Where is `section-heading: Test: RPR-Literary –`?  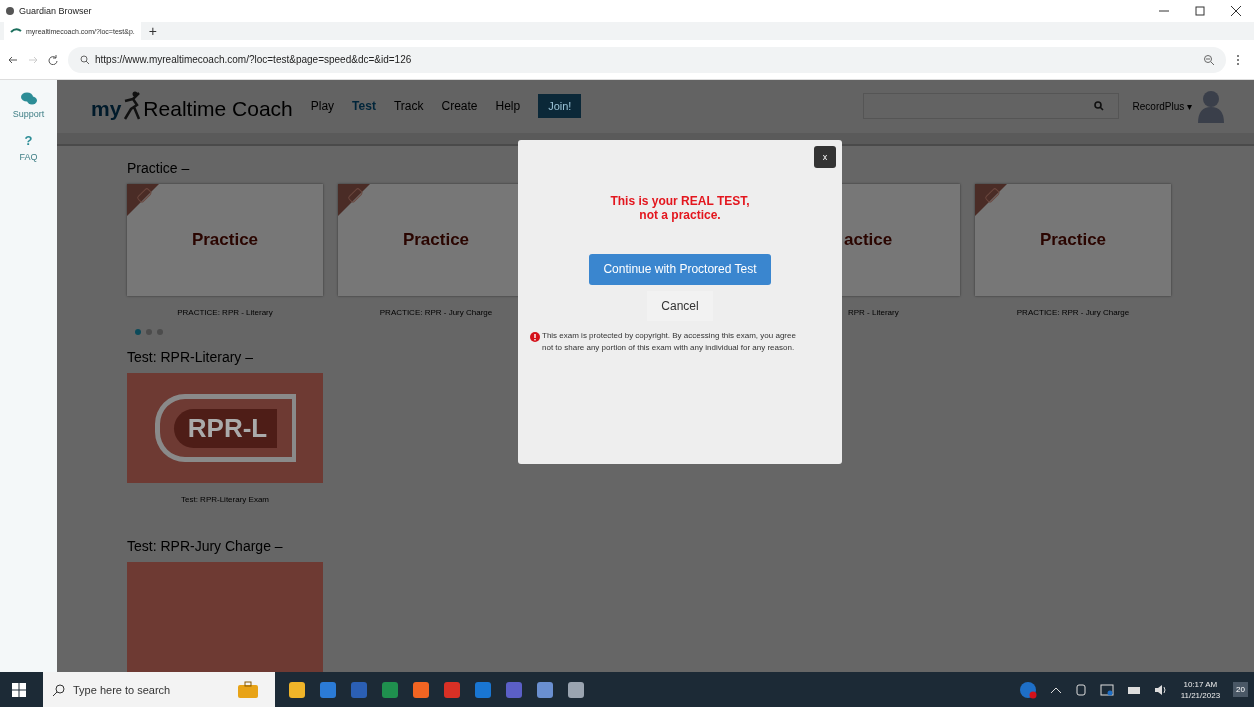
section-heading: Test: RPR-Literary – is located at coordinates (190, 357).